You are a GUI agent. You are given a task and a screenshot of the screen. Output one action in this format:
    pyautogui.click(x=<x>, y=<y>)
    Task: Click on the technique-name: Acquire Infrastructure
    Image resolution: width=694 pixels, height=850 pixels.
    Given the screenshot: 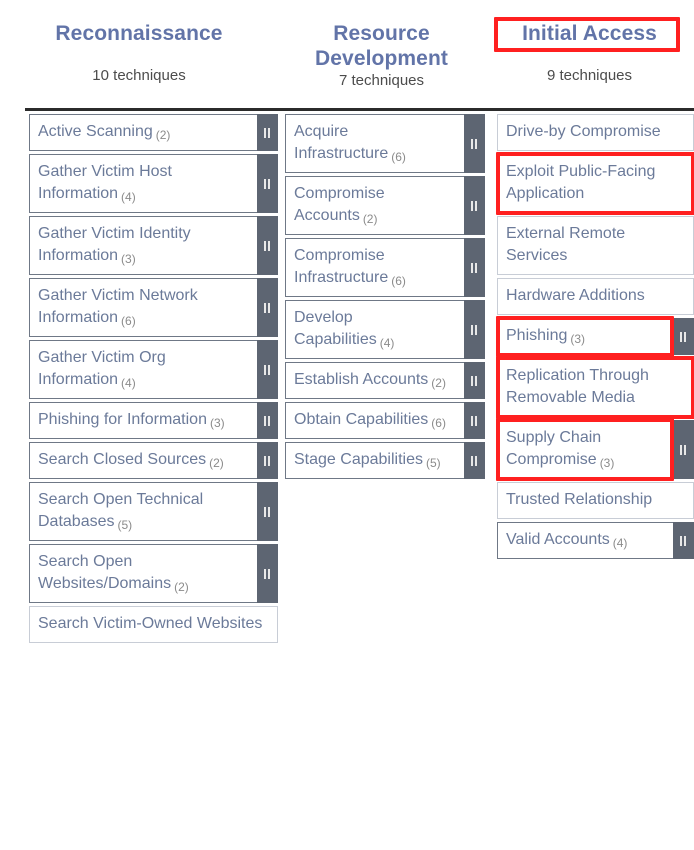 What is the action you would take?
    pyautogui.click(x=341, y=142)
    